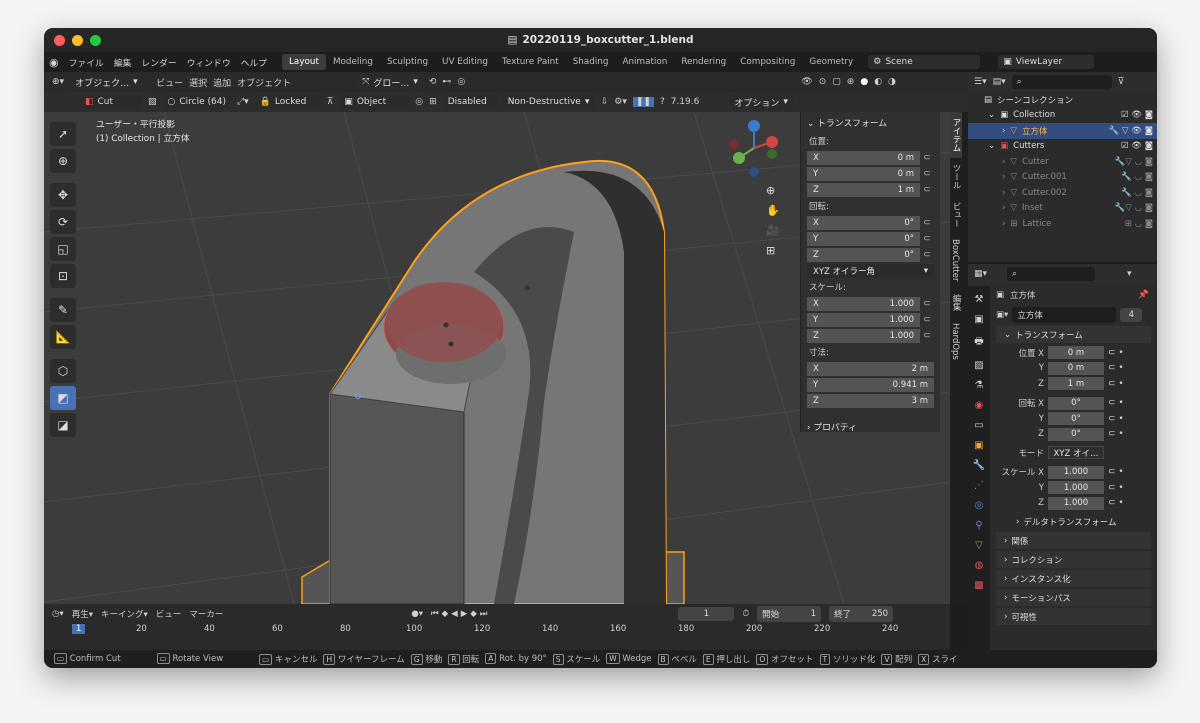 This screenshot has height=723, width=1200. I want to click on scene-selector: ⚙ Scene, so click(924, 62).